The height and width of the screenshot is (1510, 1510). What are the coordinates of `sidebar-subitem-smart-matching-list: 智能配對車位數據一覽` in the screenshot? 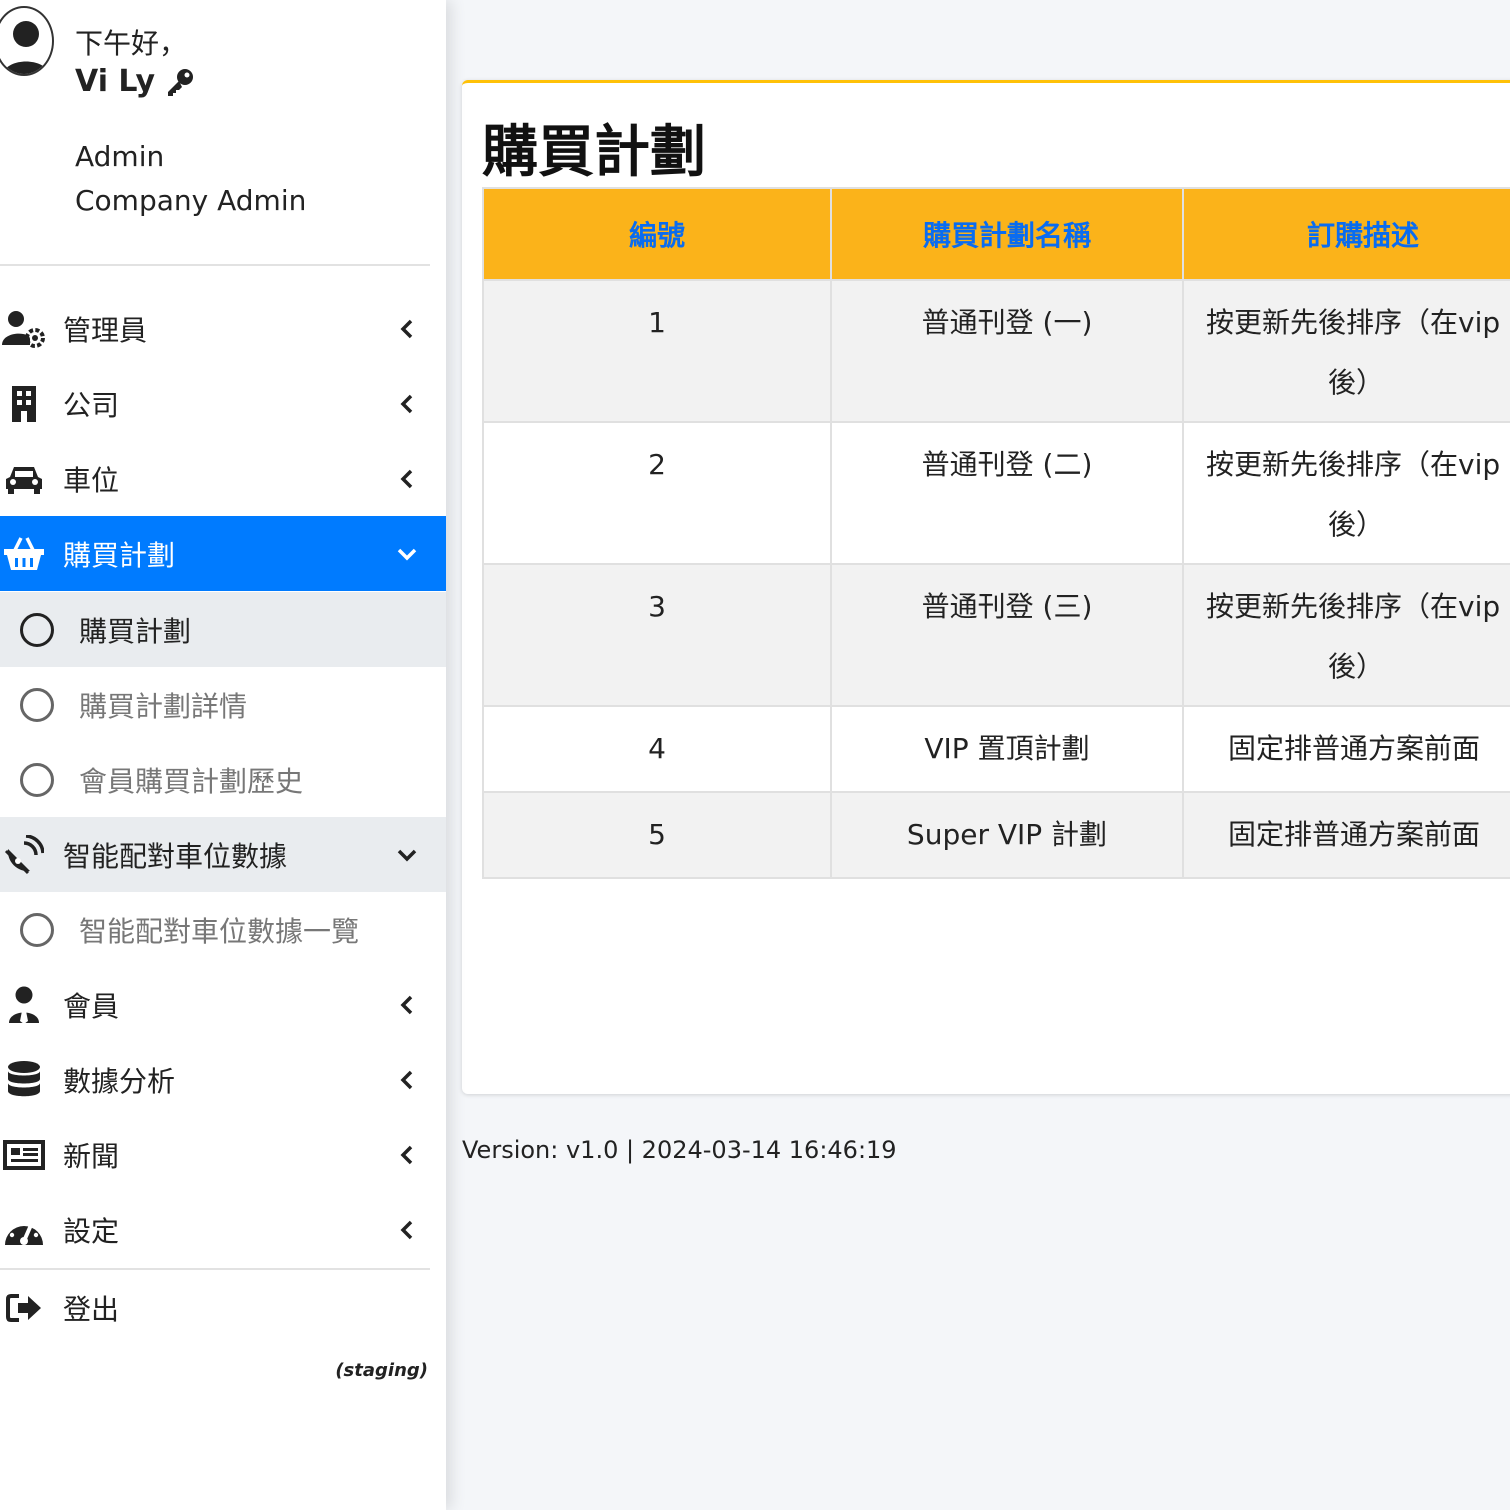 It's located at (223, 929).